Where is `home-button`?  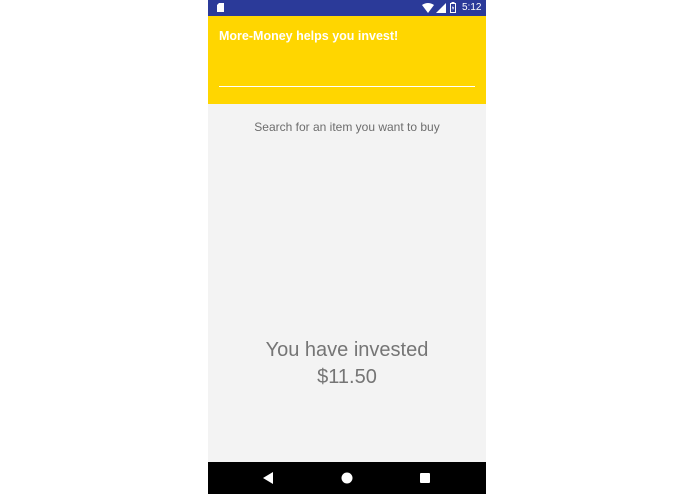
home-button is located at coordinates (347, 478).